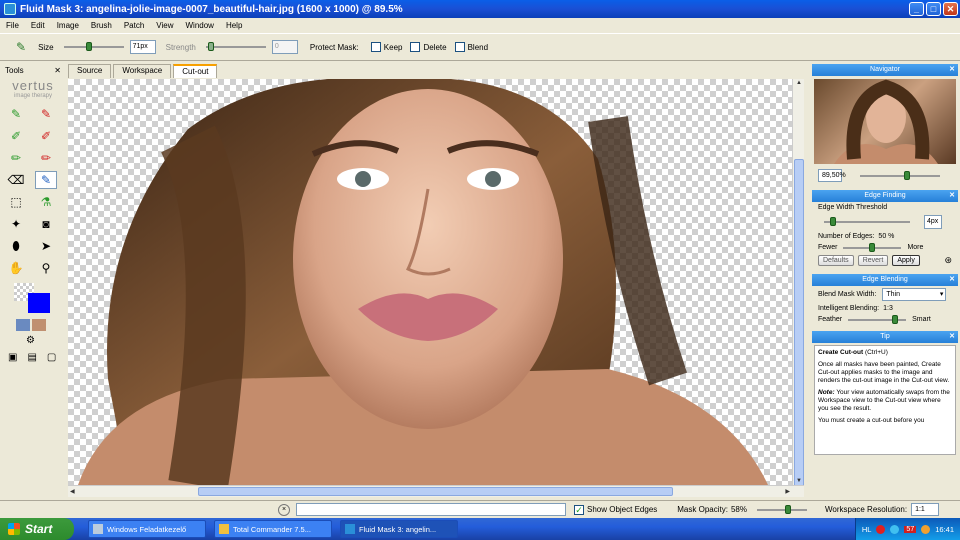 This screenshot has width=960, height=540. I want to click on expand-icon: ⊛, so click(948, 260).